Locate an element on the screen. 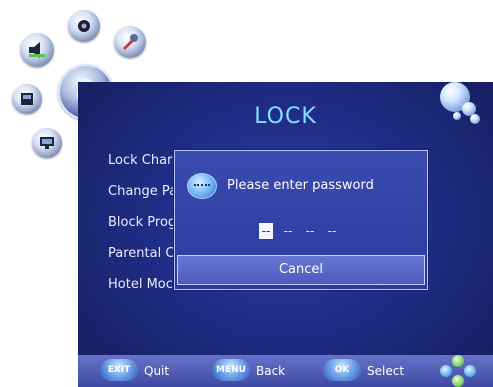  menu-item-parental-guidance: Parental C is located at coordinates (142, 262).